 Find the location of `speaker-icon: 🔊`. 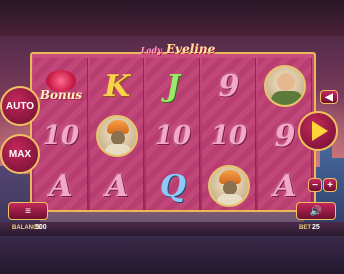

speaker-icon: 🔊 is located at coordinates (316, 211).